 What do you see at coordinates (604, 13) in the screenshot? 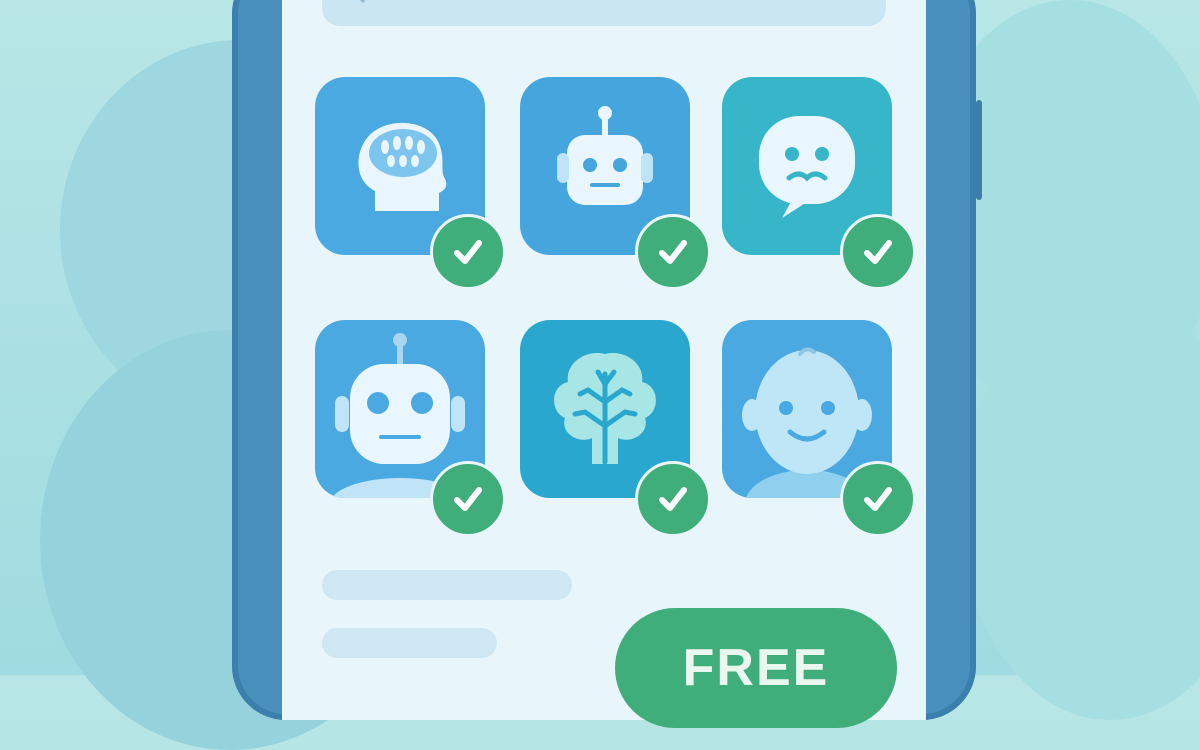
I see `search-bar` at bounding box center [604, 13].